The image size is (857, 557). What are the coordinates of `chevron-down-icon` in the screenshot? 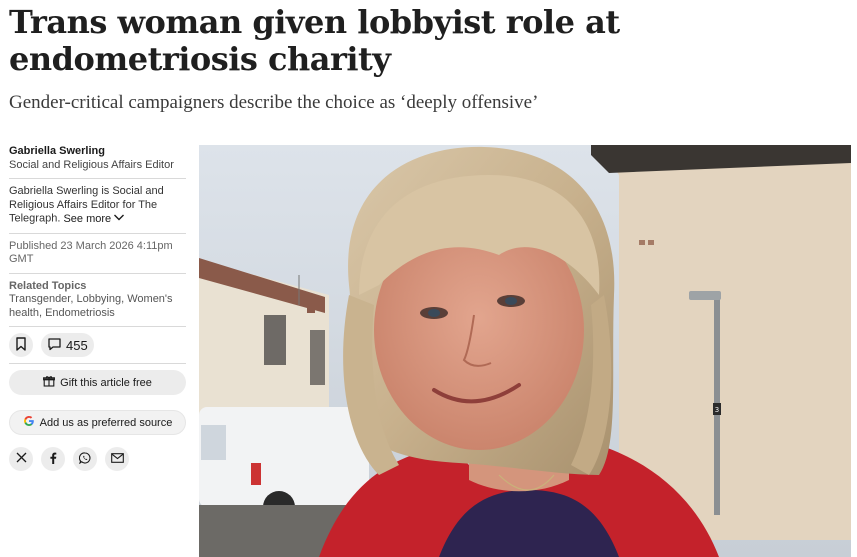 It's located at (119, 219).